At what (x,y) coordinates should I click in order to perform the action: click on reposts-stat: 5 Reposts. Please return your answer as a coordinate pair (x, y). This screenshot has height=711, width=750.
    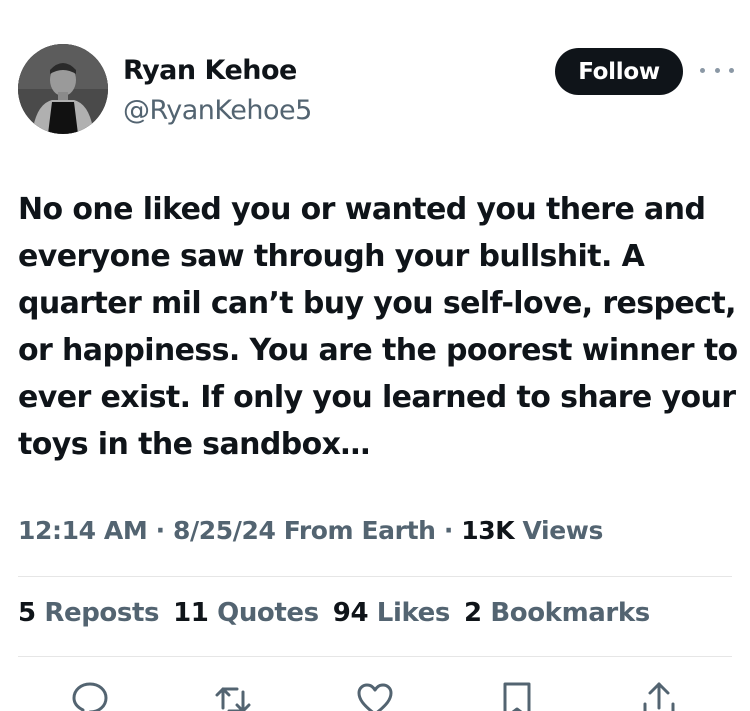
    Looking at the image, I should click on (88, 613).